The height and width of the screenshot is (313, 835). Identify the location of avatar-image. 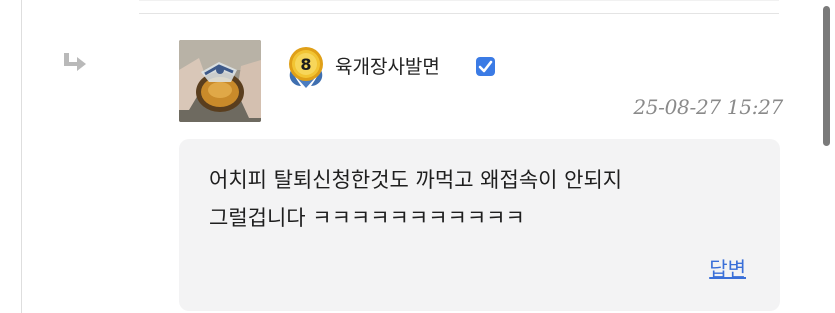
(220, 81).